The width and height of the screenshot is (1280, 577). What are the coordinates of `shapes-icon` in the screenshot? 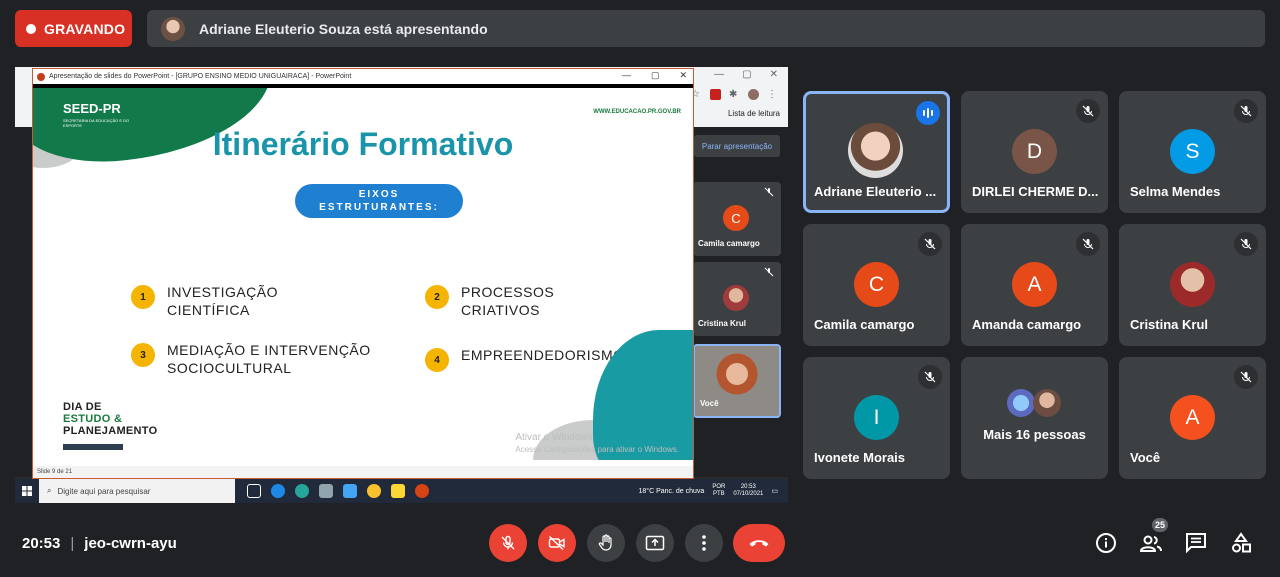 It's located at (1241, 542).